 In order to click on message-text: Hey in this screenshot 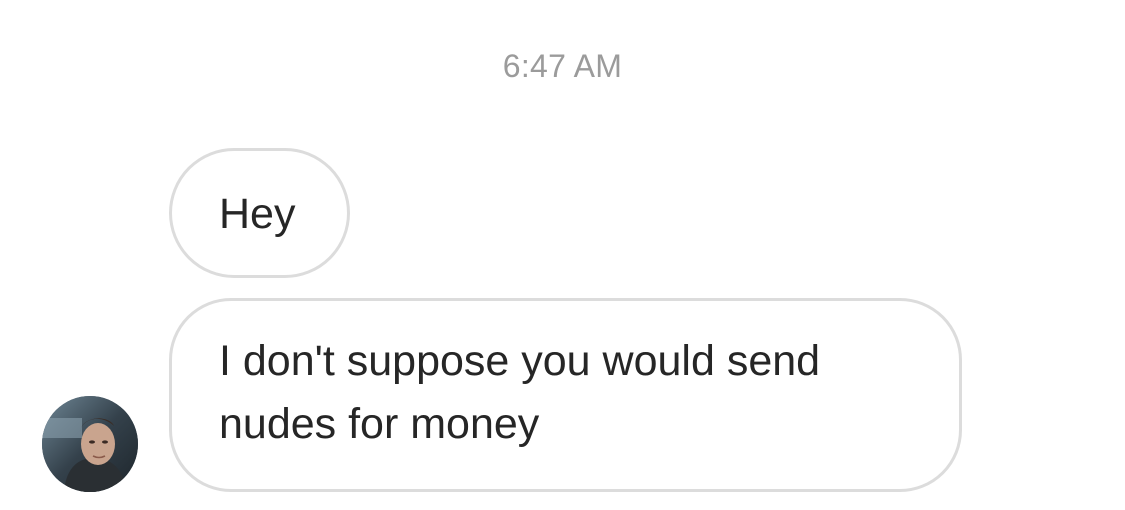, I will do `click(257, 214)`.